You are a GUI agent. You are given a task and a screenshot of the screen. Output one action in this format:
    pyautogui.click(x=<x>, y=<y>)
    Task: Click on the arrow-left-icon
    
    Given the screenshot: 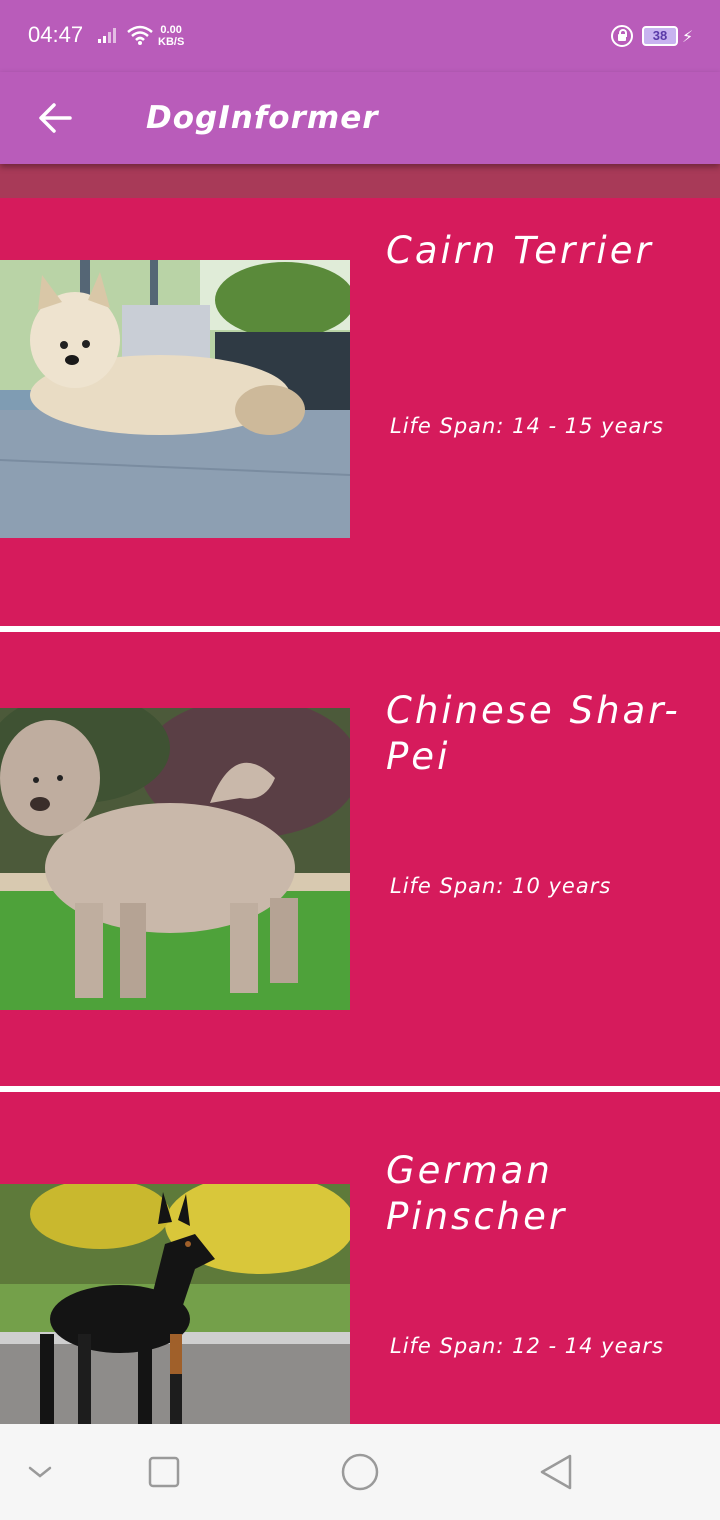 What is the action you would take?
    pyautogui.click(x=55, y=118)
    